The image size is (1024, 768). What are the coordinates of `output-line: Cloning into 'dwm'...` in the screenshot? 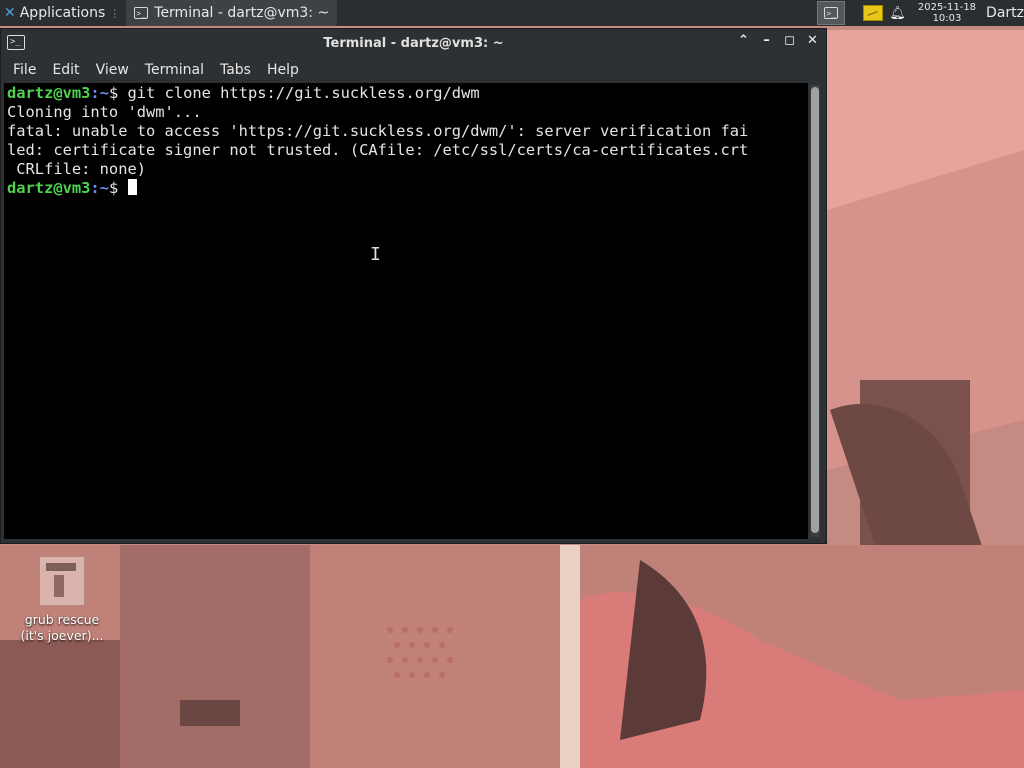 It's located at (104, 112).